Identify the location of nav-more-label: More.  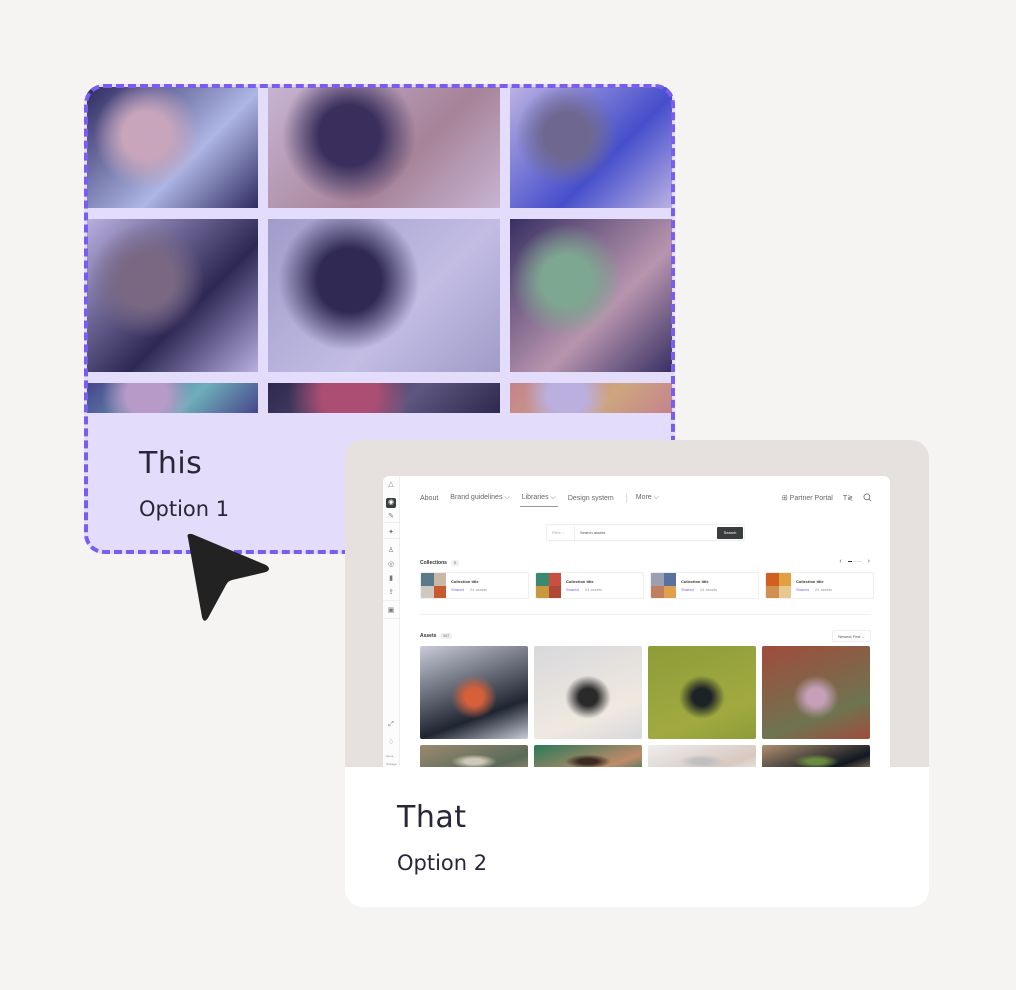
(643, 497).